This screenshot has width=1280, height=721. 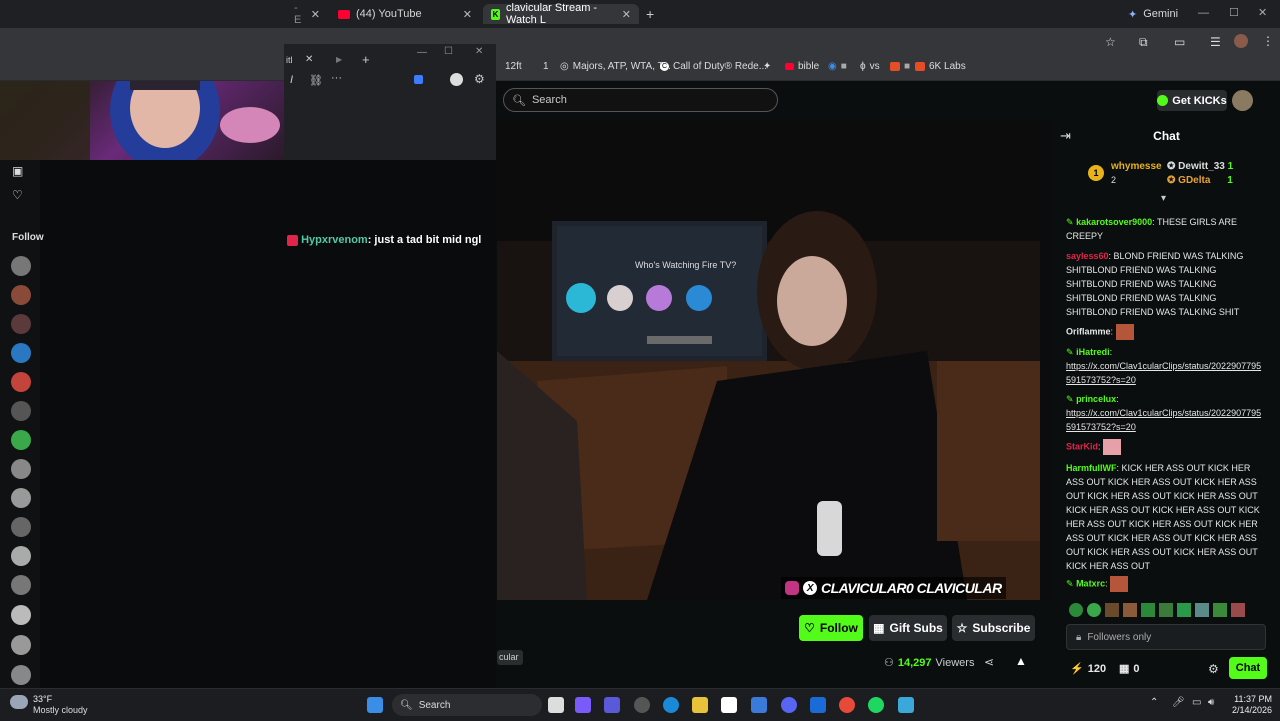 What do you see at coordinates (316, 80) in the screenshot?
I see `link-icon: ⛓` at bounding box center [316, 80].